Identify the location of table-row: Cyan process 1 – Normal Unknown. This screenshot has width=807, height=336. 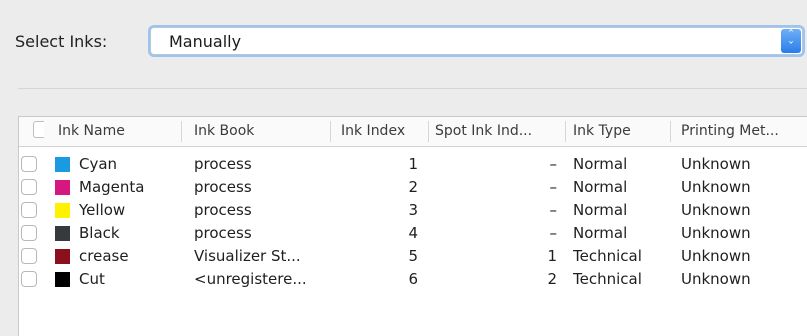
(413, 164).